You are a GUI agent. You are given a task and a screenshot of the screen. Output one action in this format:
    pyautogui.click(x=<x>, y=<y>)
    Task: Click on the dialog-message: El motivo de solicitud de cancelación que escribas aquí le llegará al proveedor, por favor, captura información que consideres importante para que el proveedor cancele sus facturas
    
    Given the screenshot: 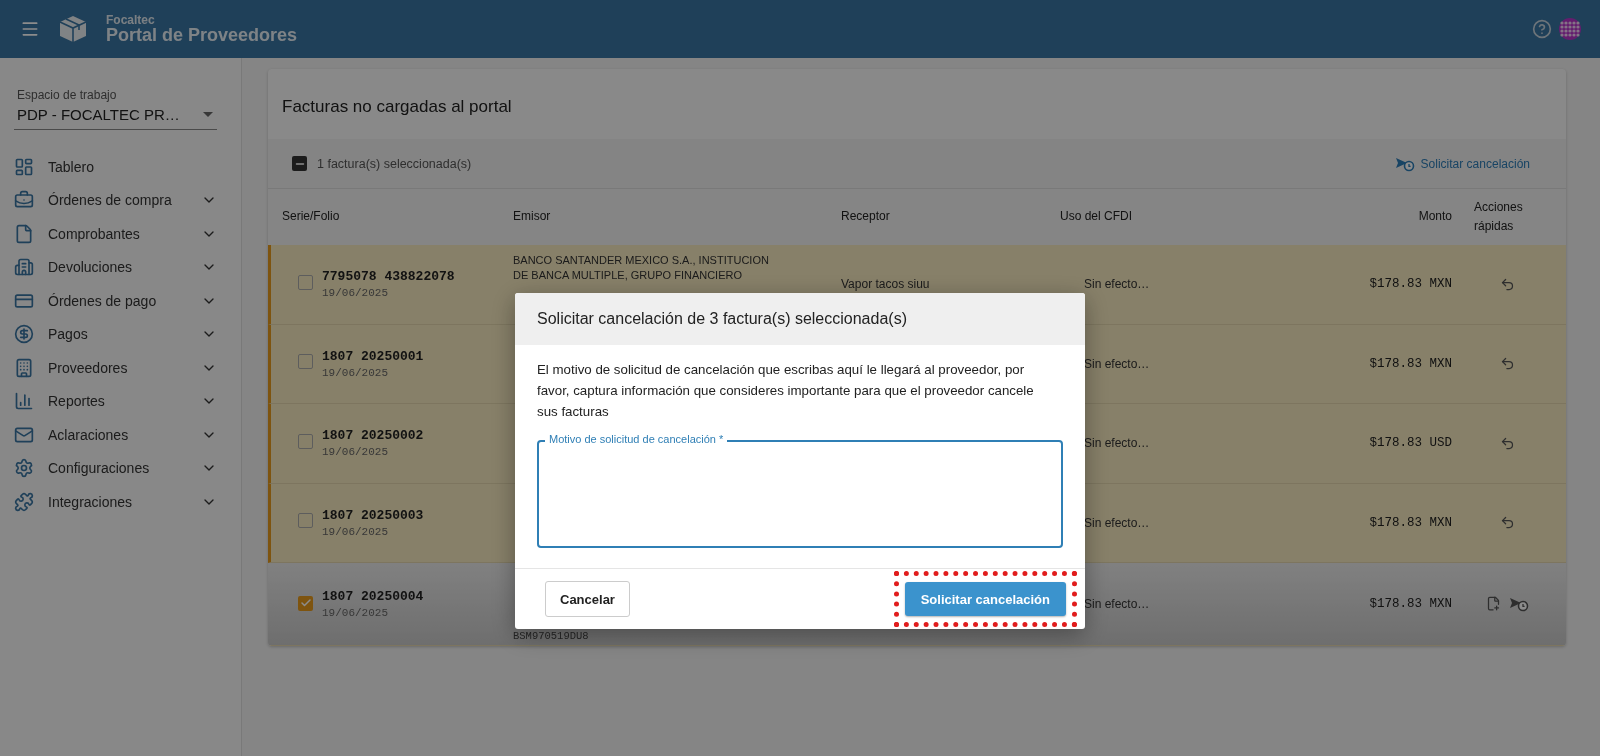 What is the action you would take?
    pyautogui.click(x=786, y=391)
    